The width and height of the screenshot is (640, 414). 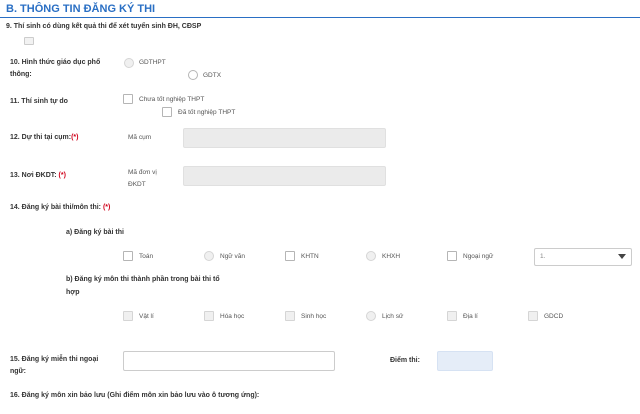 What do you see at coordinates (284, 176) in the screenshot?
I see `unit-code-input` at bounding box center [284, 176].